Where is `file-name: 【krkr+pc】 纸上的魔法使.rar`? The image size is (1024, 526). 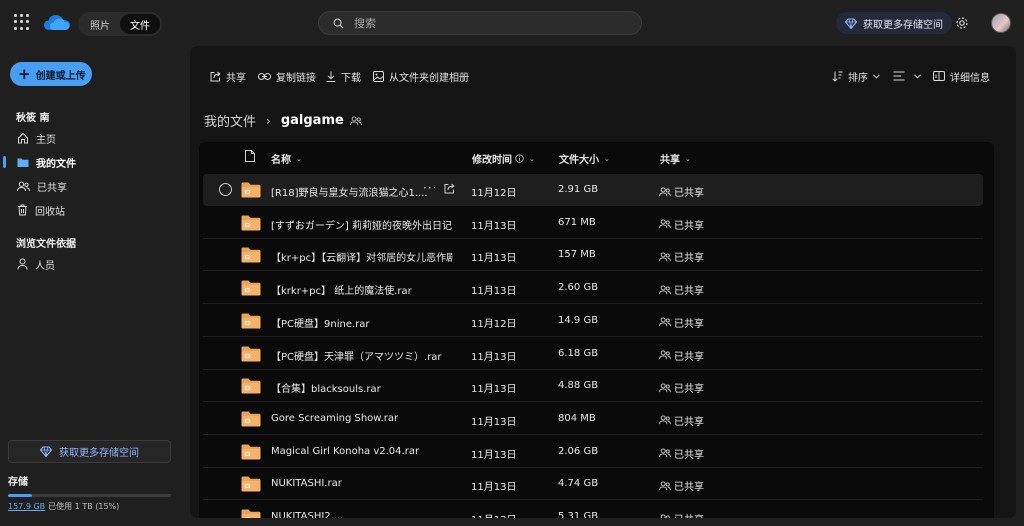
file-name: 【krkr+pc】 纸上的魔法使.rar is located at coordinates (362, 289).